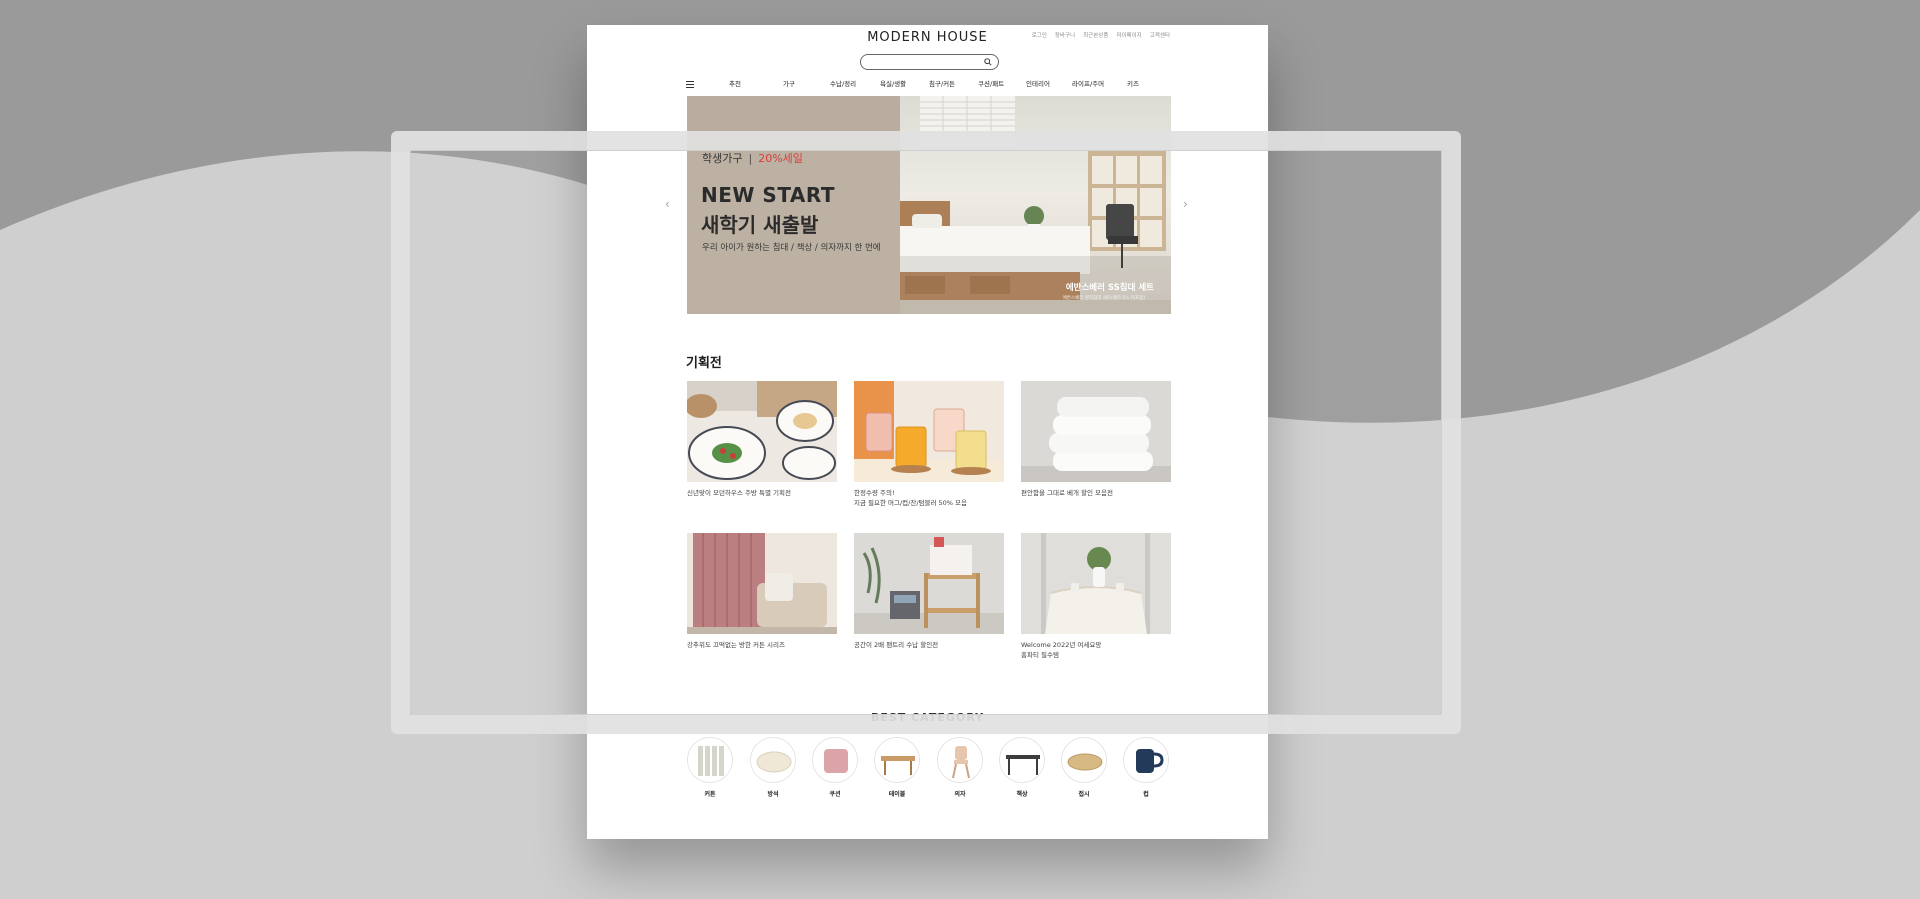  I want to click on category-label: 접시, so click(1084, 794).